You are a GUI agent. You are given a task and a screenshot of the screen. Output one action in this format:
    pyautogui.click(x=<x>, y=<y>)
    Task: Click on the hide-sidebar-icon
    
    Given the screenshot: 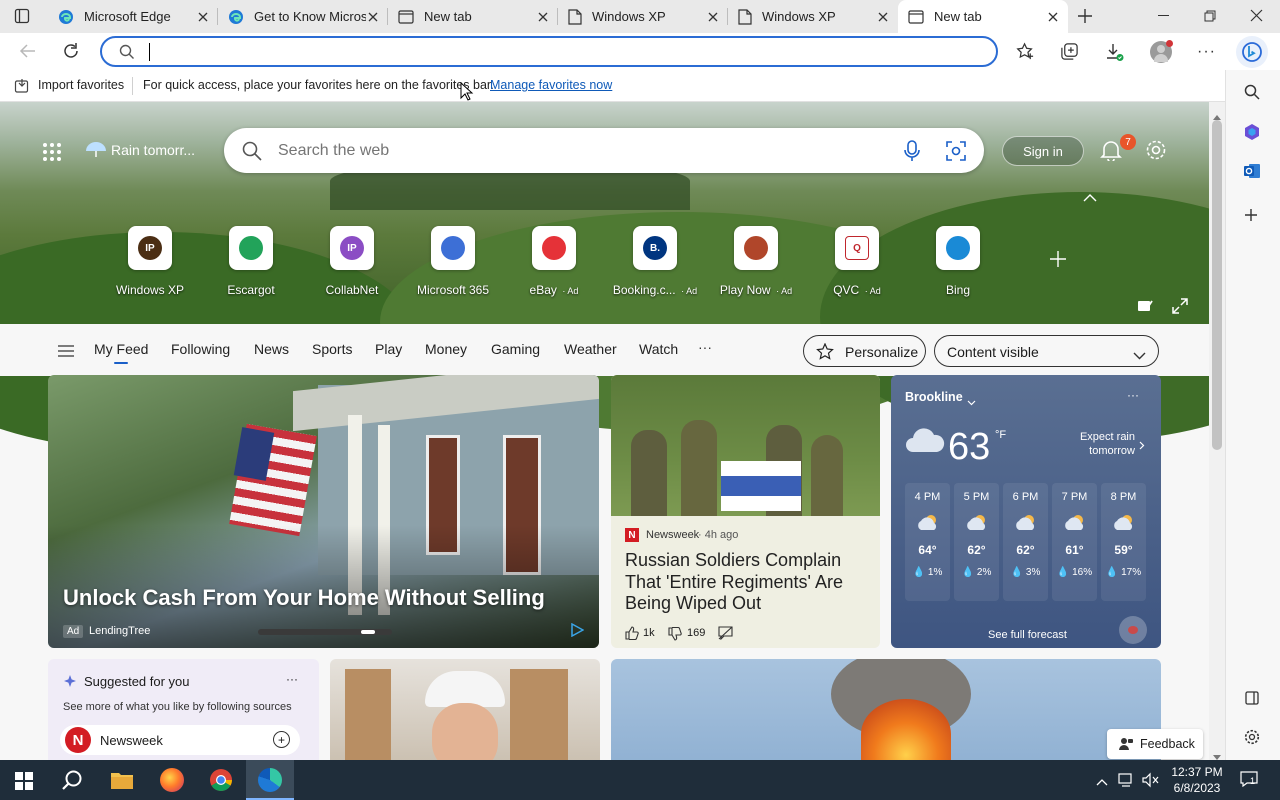 What is the action you would take?
    pyautogui.click(x=1252, y=699)
    